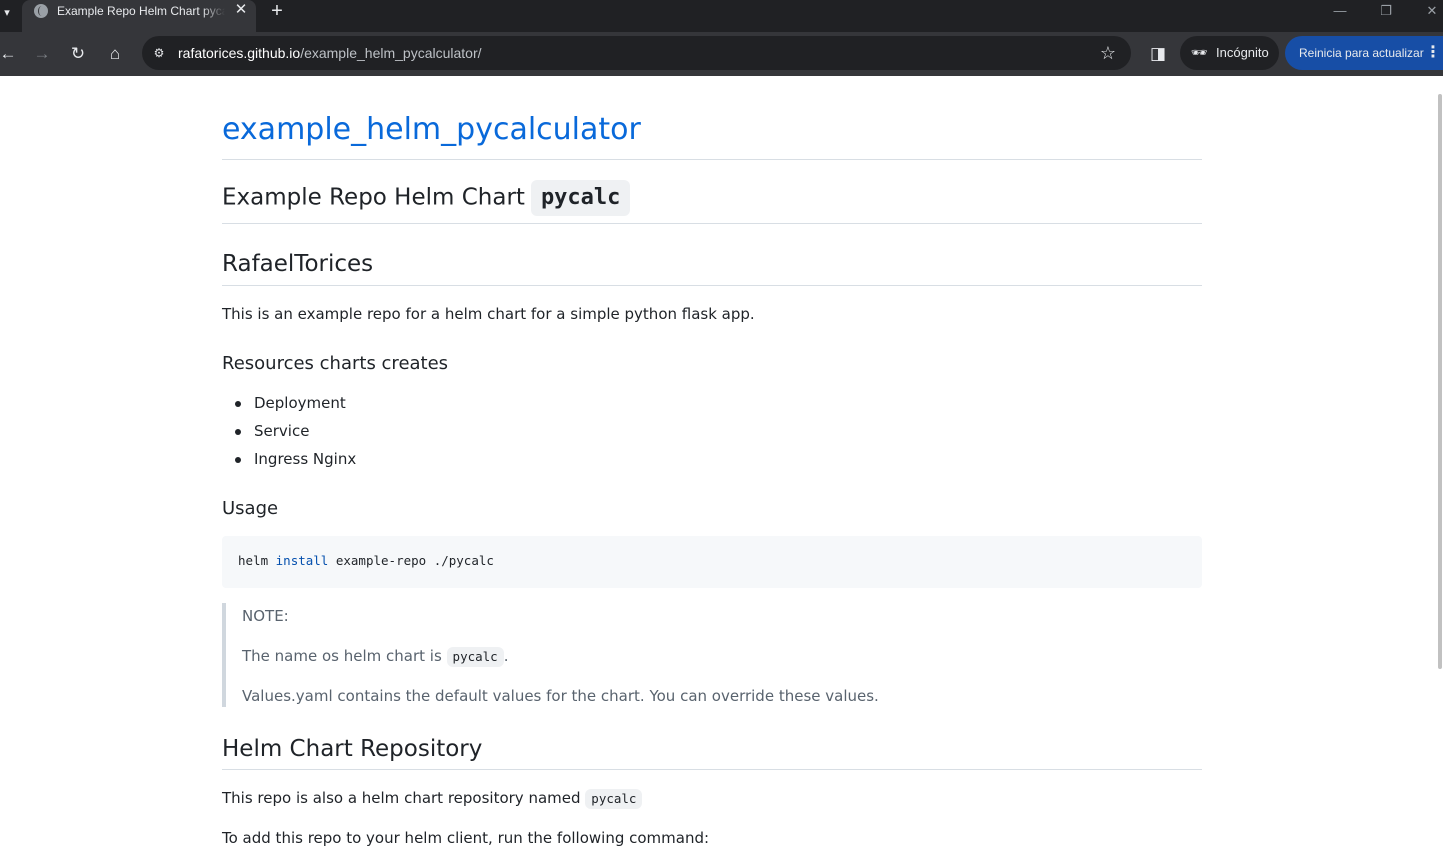 The height and width of the screenshot is (853, 1443). I want to click on reload-icon: ↻, so click(78, 54).